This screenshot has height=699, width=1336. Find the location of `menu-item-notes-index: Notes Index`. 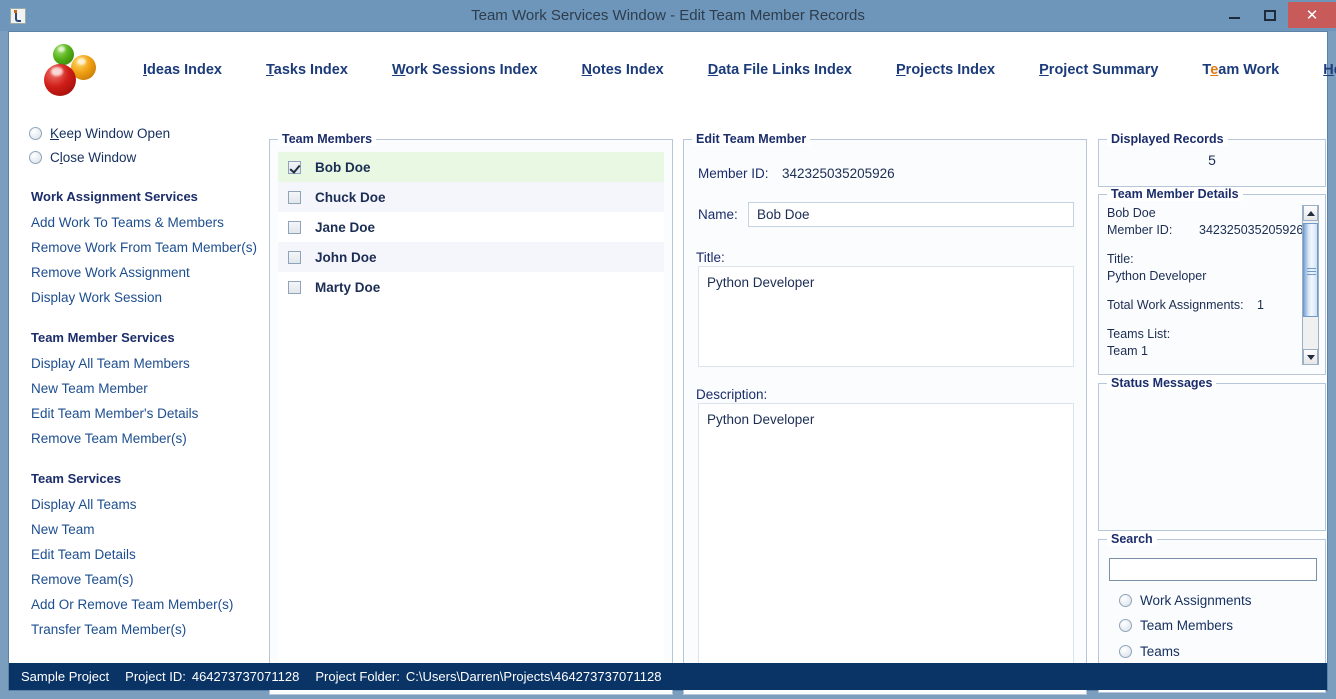

menu-item-notes-index: Notes Index is located at coordinates (623, 70).